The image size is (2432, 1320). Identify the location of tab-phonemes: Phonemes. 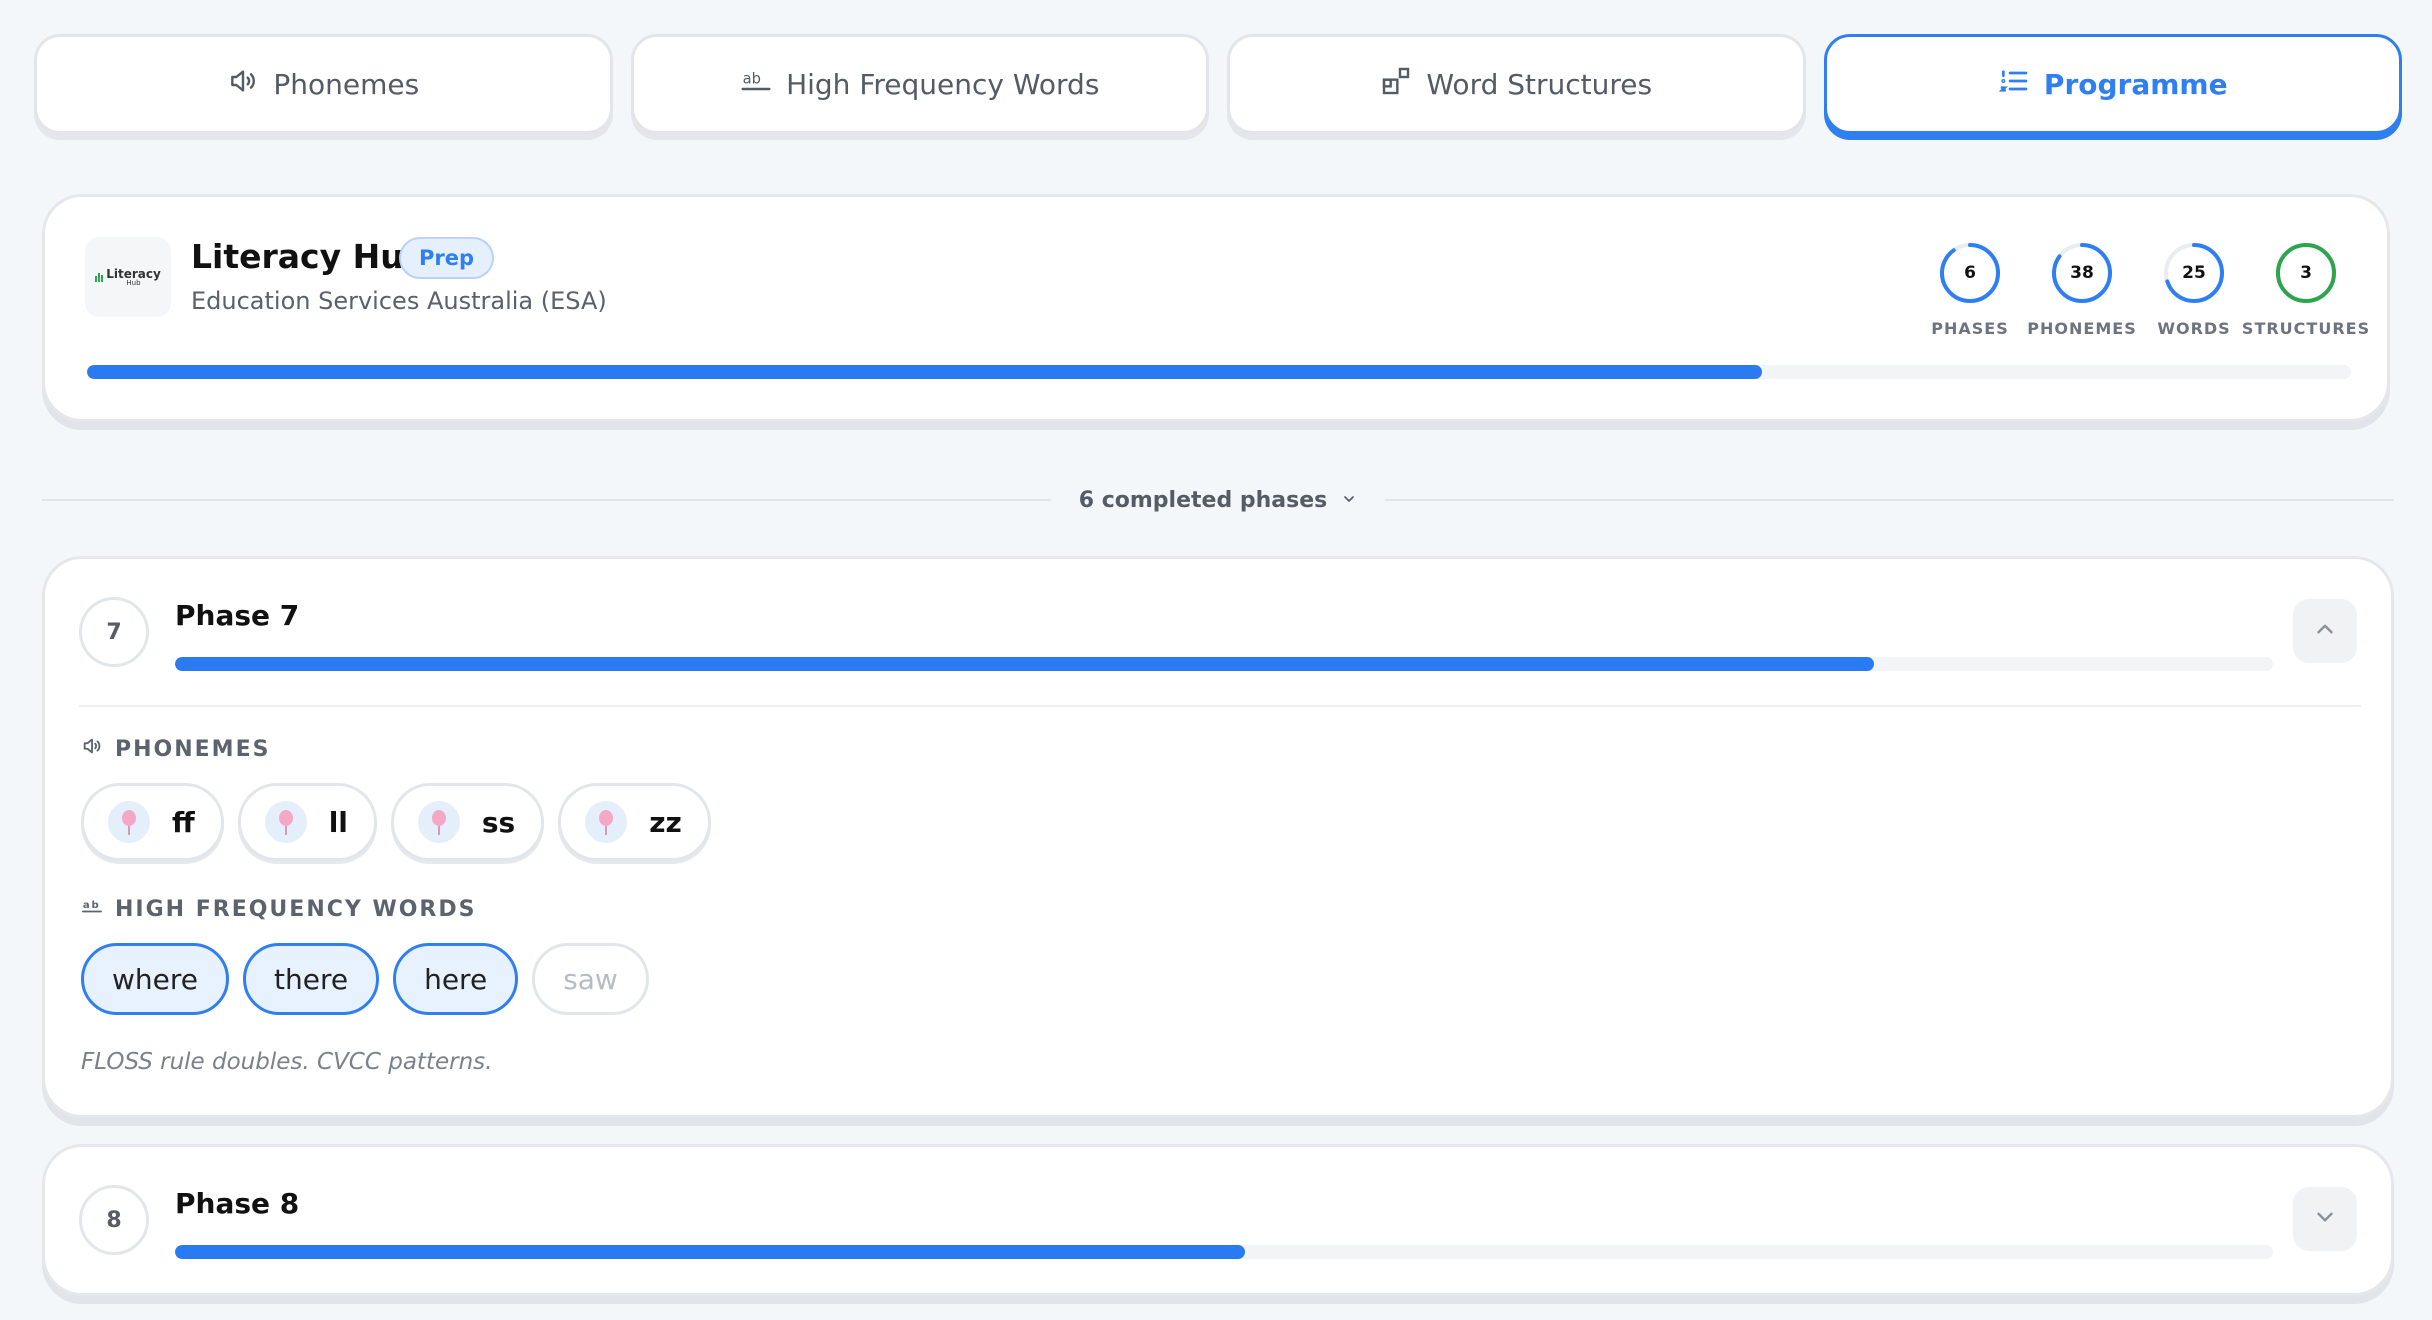
(323, 84).